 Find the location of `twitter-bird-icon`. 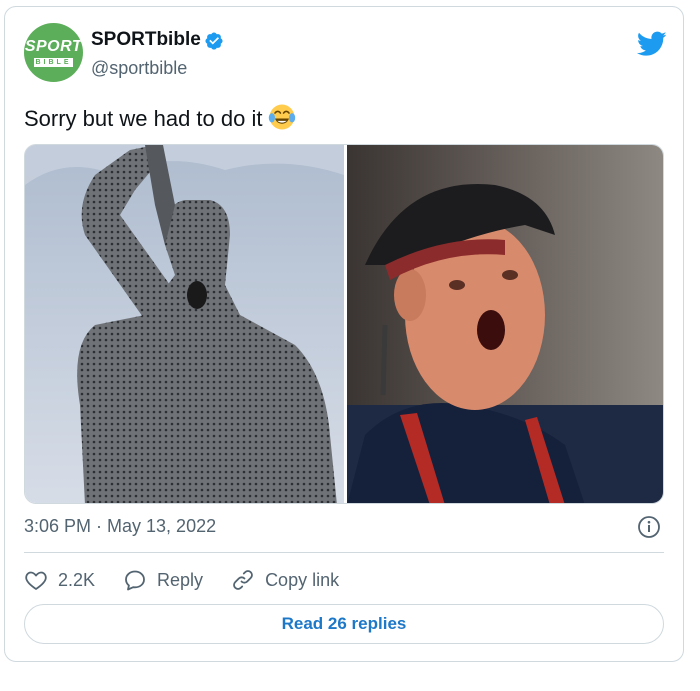

twitter-bird-icon is located at coordinates (652, 44).